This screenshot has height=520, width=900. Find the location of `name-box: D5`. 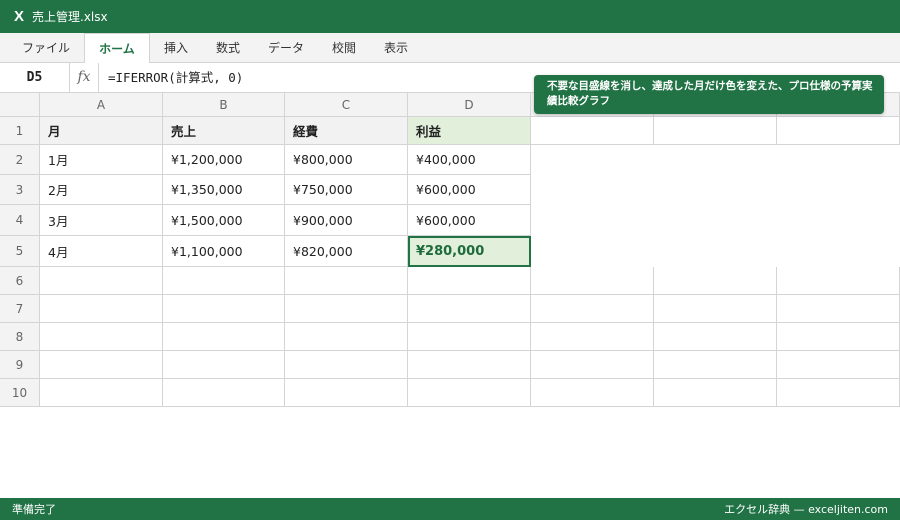

name-box: D5 is located at coordinates (35, 77).